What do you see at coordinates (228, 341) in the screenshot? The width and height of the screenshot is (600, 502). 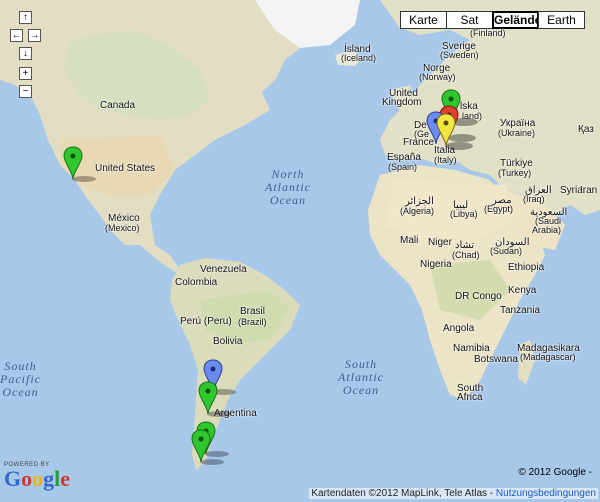 I see `label-bolivia: Bolivia` at bounding box center [228, 341].